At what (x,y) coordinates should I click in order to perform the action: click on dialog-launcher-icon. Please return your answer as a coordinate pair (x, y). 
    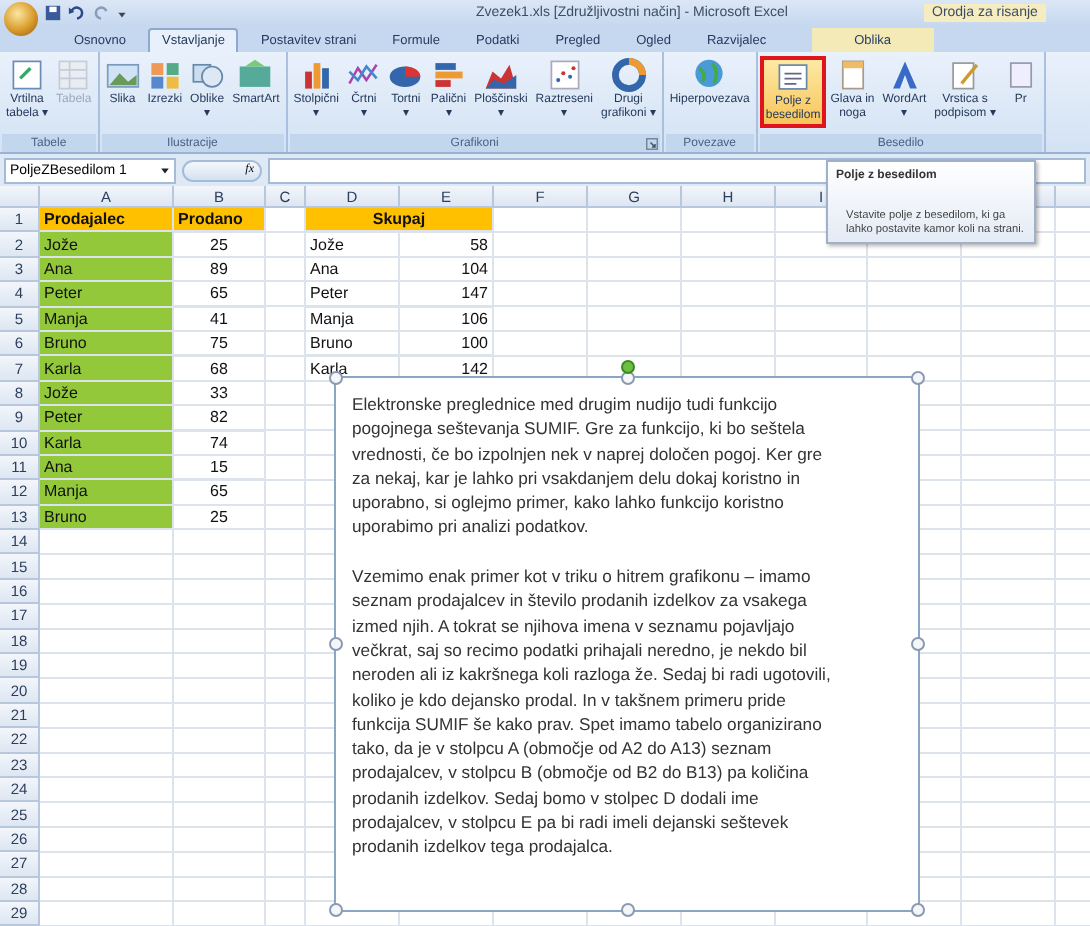
    Looking at the image, I should click on (651, 143).